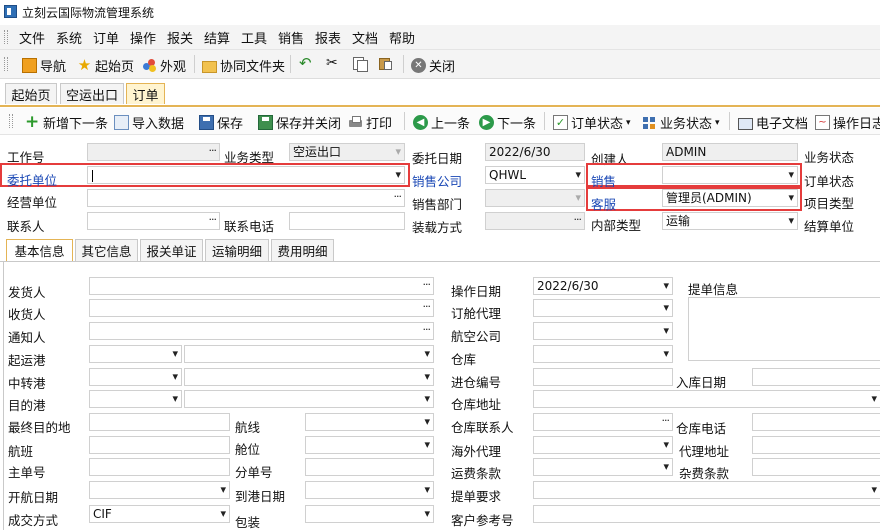 This screenshot has height=531, width=880. What do you see at coordinates (261, 308) in the screenshot?
I see `consignee-field` at bounding box center [261, 308].